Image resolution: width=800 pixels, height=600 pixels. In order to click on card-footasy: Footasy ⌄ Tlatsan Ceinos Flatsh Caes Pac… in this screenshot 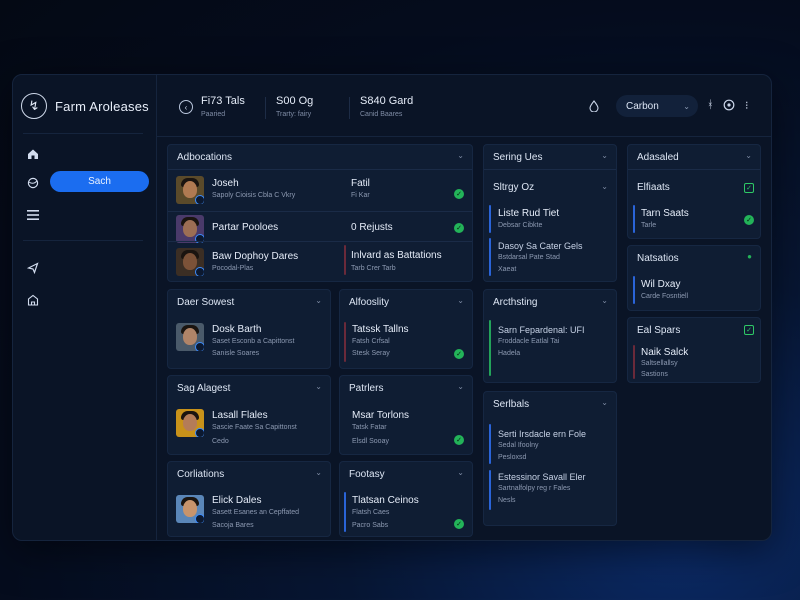, I will do `click(406, 499)`.